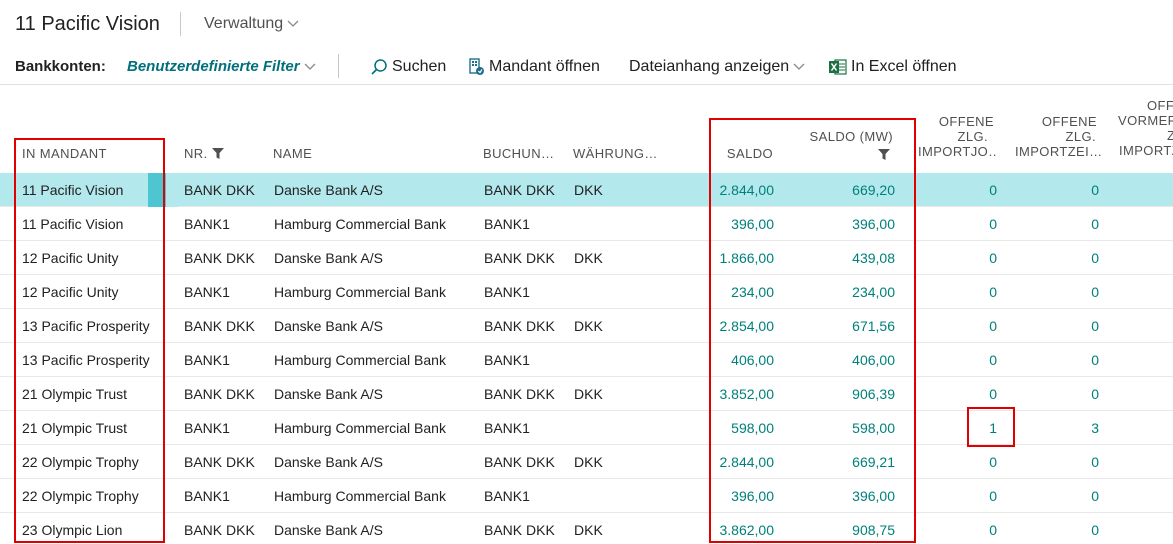 This screenshot has height=544, width=1173. Describe the element at coordinates (72, 530) in the screenshot. I see `cell-company: 23 Olympic Lion` at that location.